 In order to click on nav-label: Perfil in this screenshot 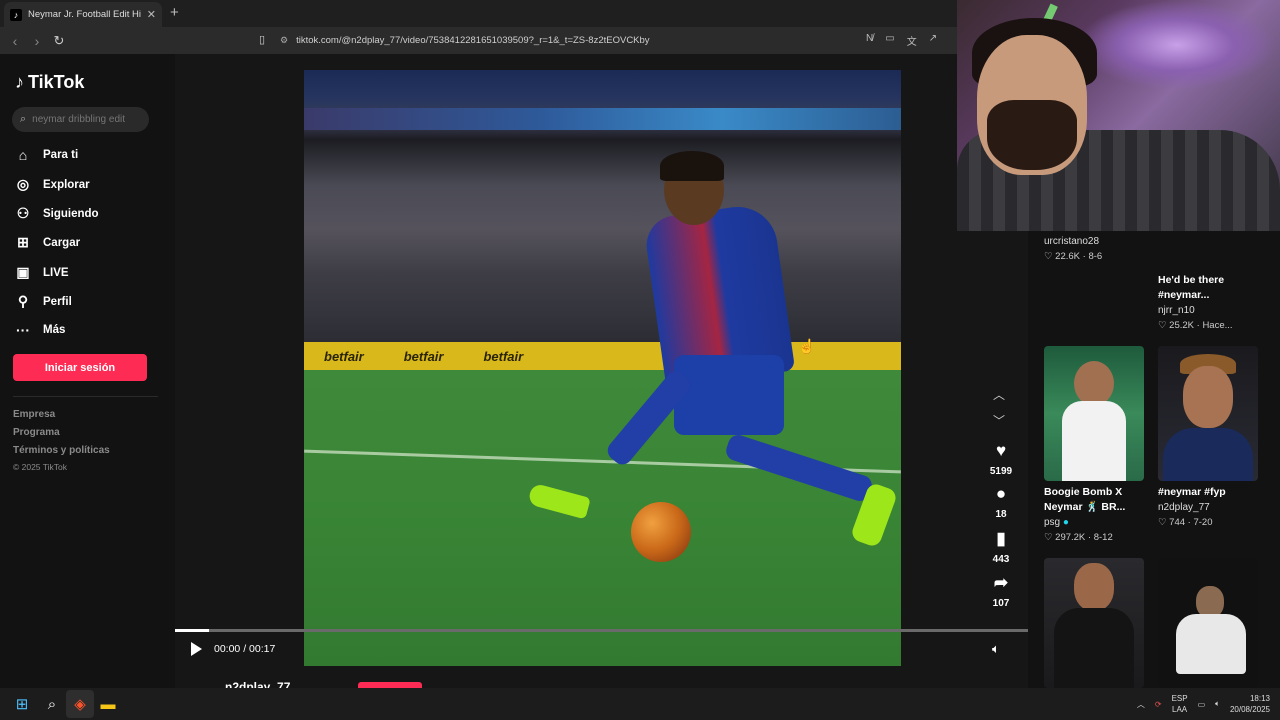, I will do `click(57, 301)`.